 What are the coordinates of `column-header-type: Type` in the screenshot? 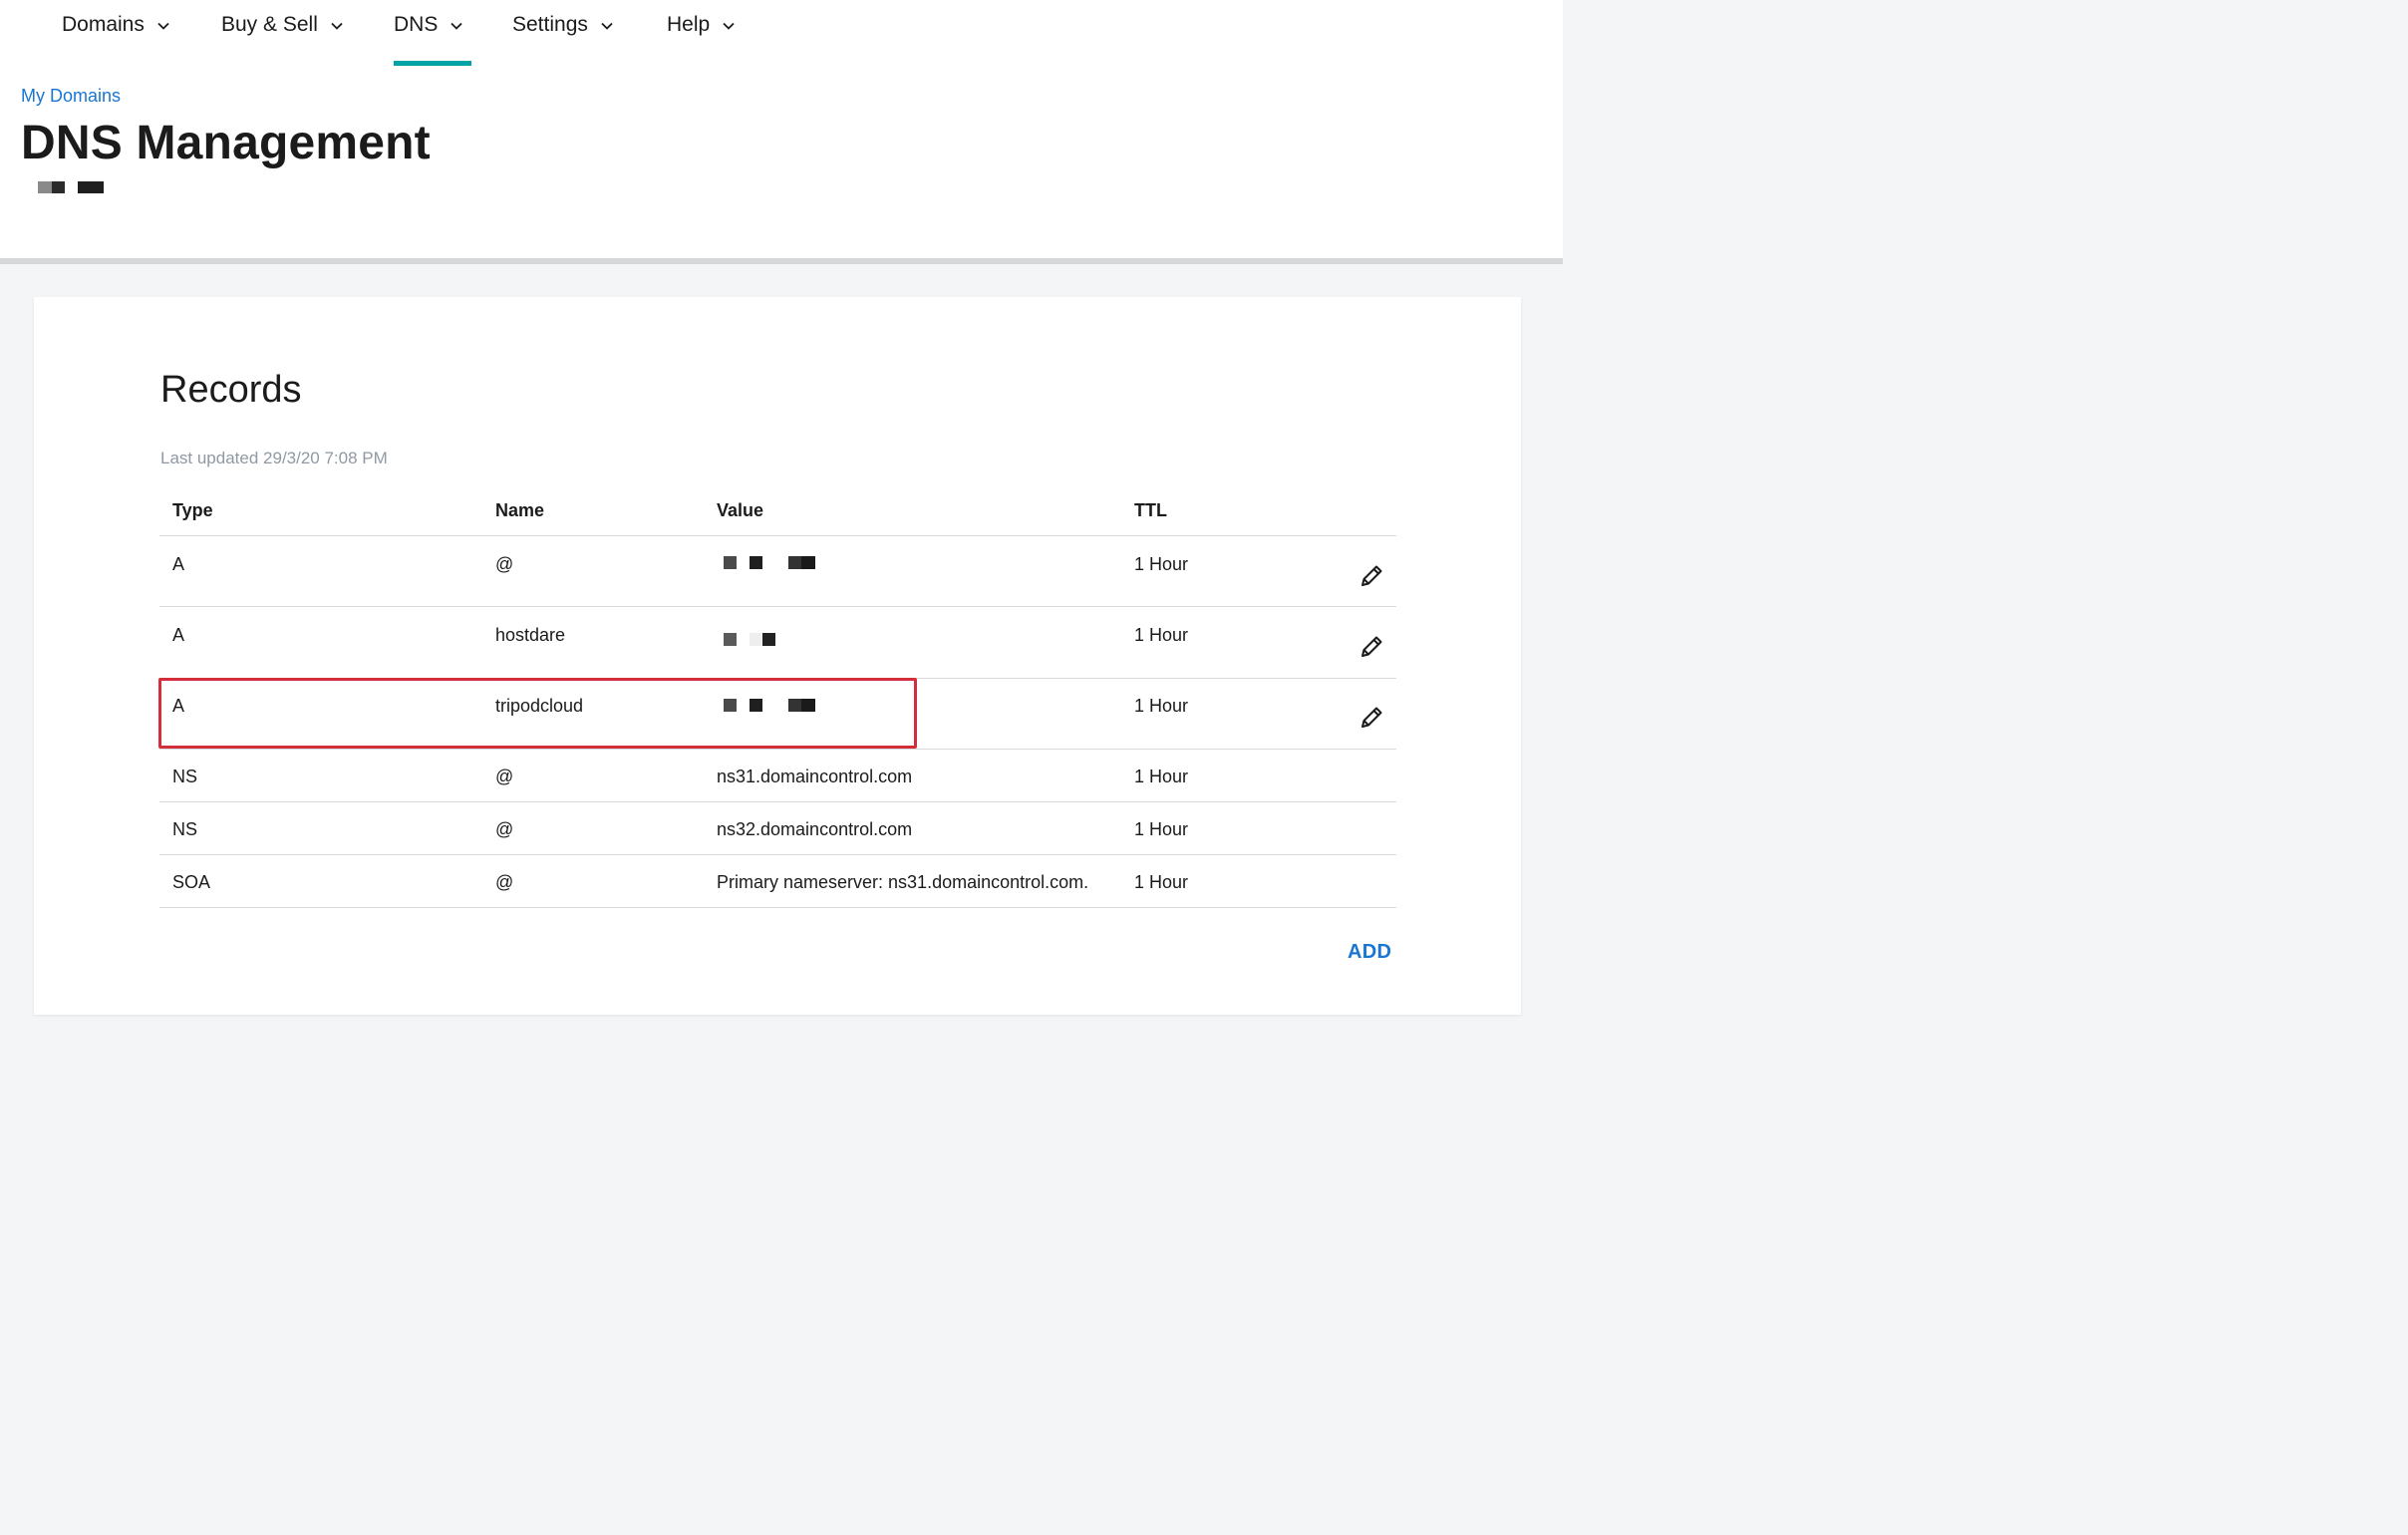 It's located at (192, 510).